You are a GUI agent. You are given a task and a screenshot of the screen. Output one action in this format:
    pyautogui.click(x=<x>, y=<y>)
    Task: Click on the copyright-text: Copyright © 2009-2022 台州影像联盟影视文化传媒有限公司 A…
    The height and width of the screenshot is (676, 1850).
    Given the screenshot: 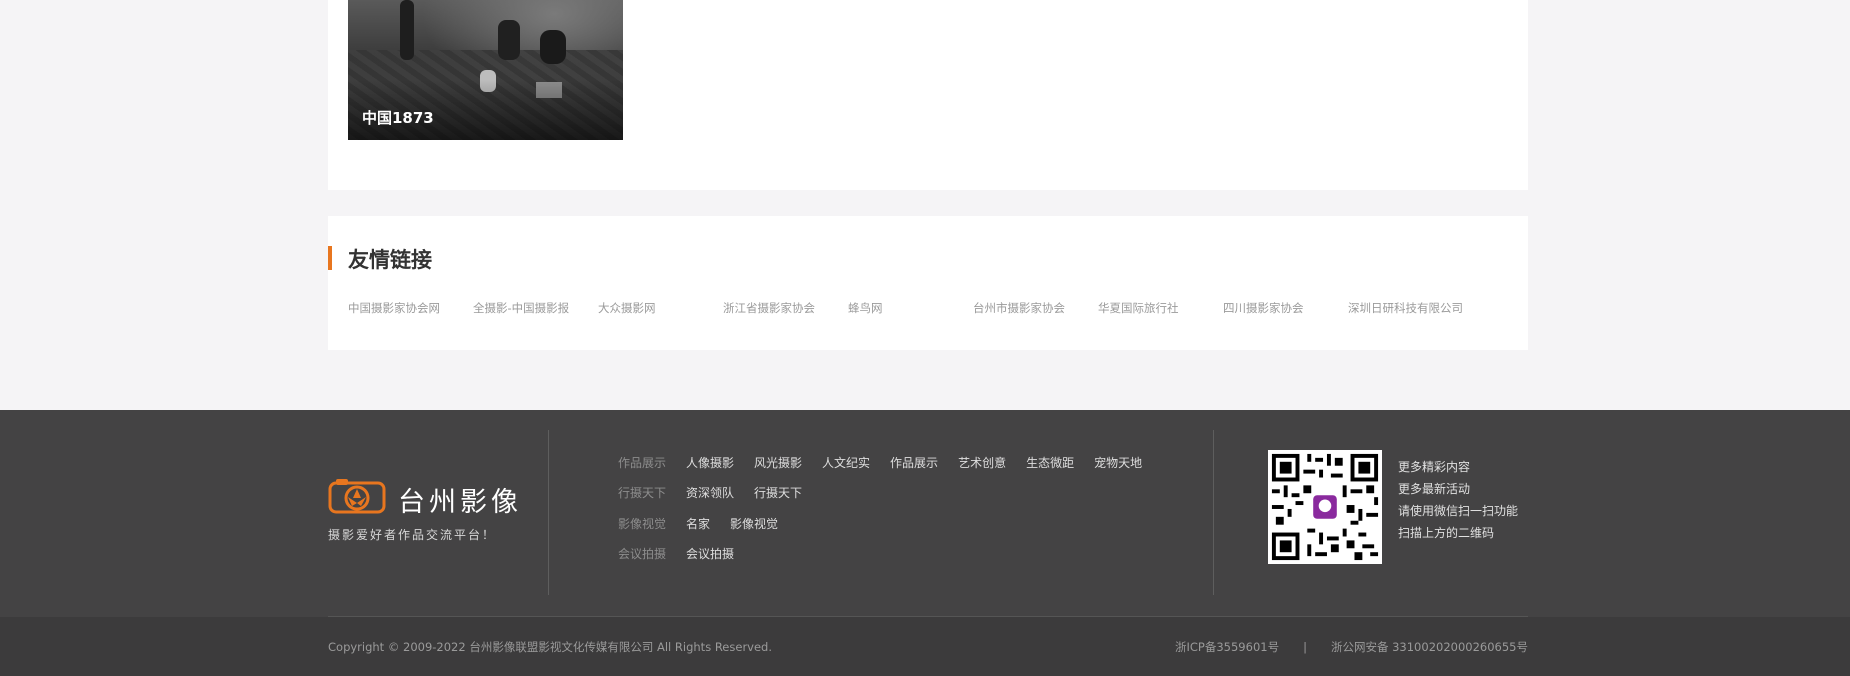 What is the action you would take?
    pyautogui.click(x=550, y=647)
    